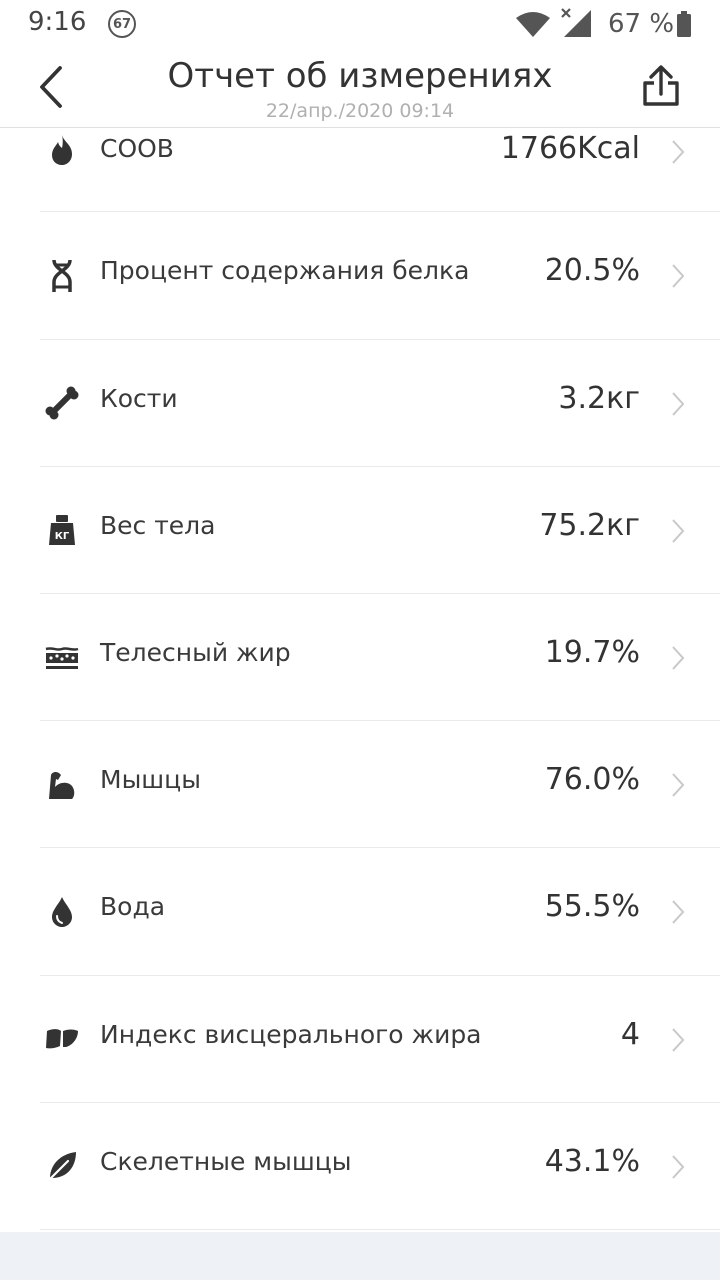 The image size is (720, 1280). I want to click on metric-value: 75.2кг, so click(589, 525).